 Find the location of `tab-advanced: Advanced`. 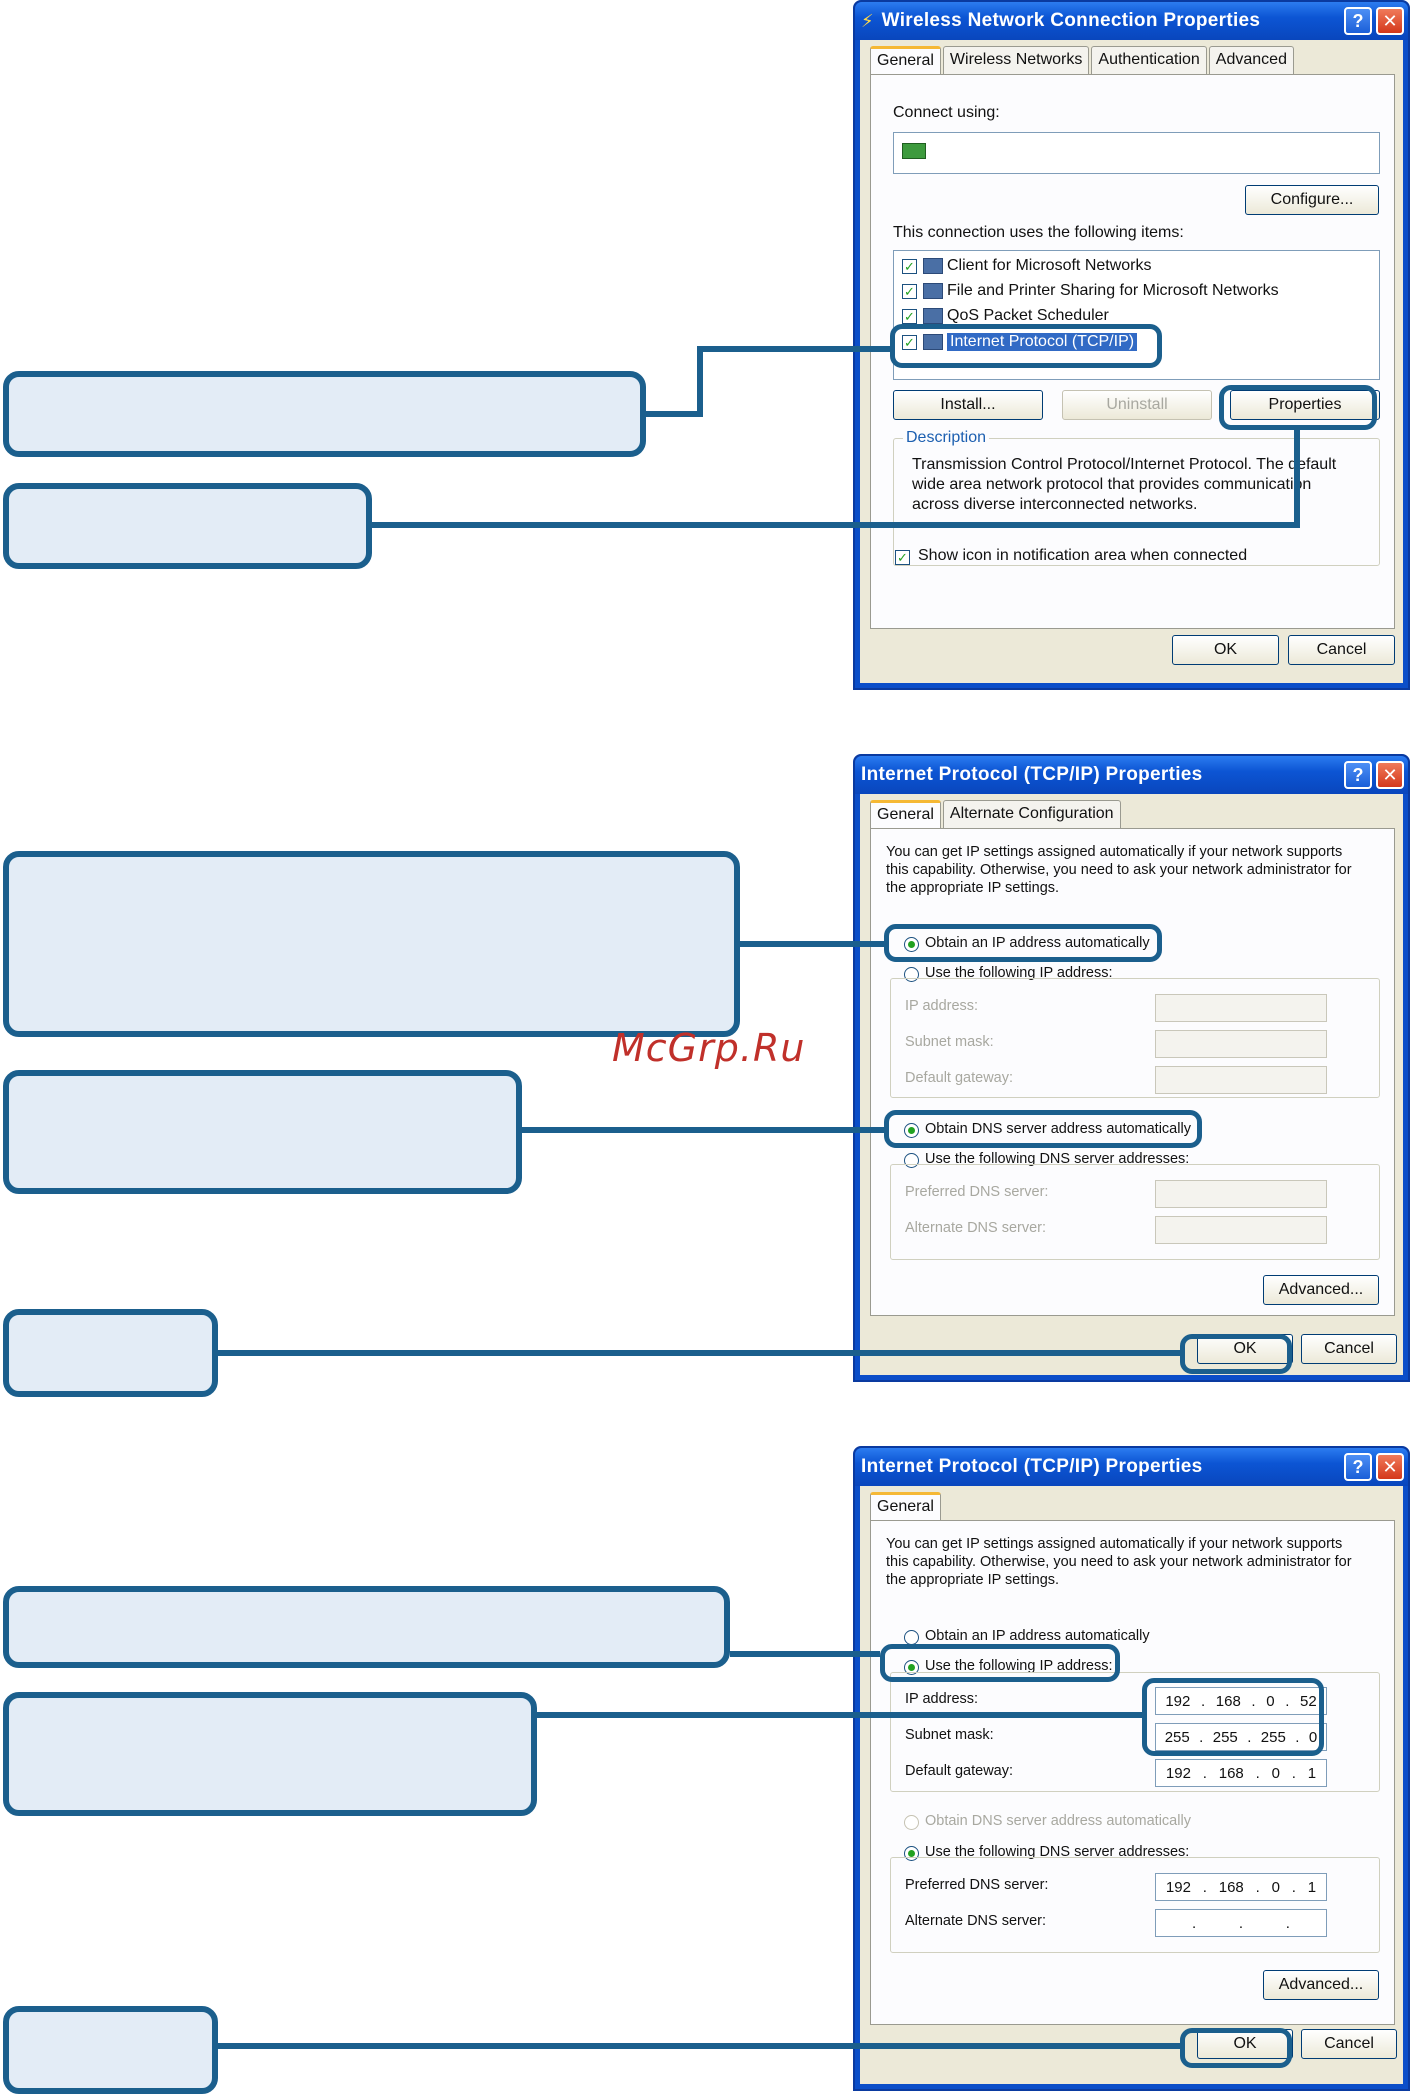

tab-advanced: Advanced is located at coordinates (1251, 60).